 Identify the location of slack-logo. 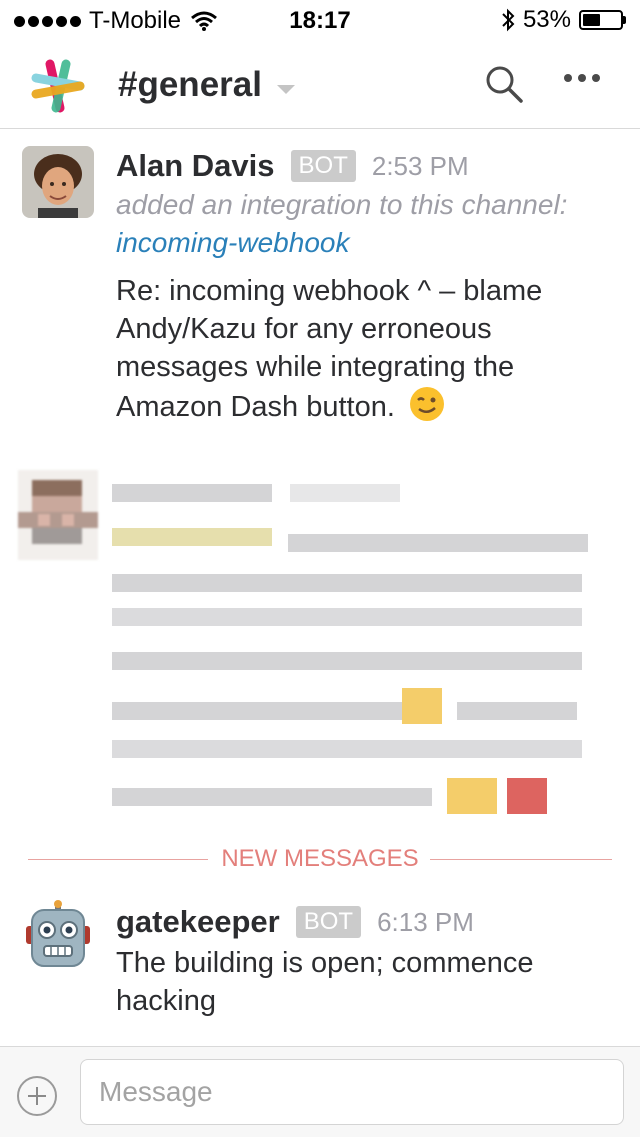
(58, 86).